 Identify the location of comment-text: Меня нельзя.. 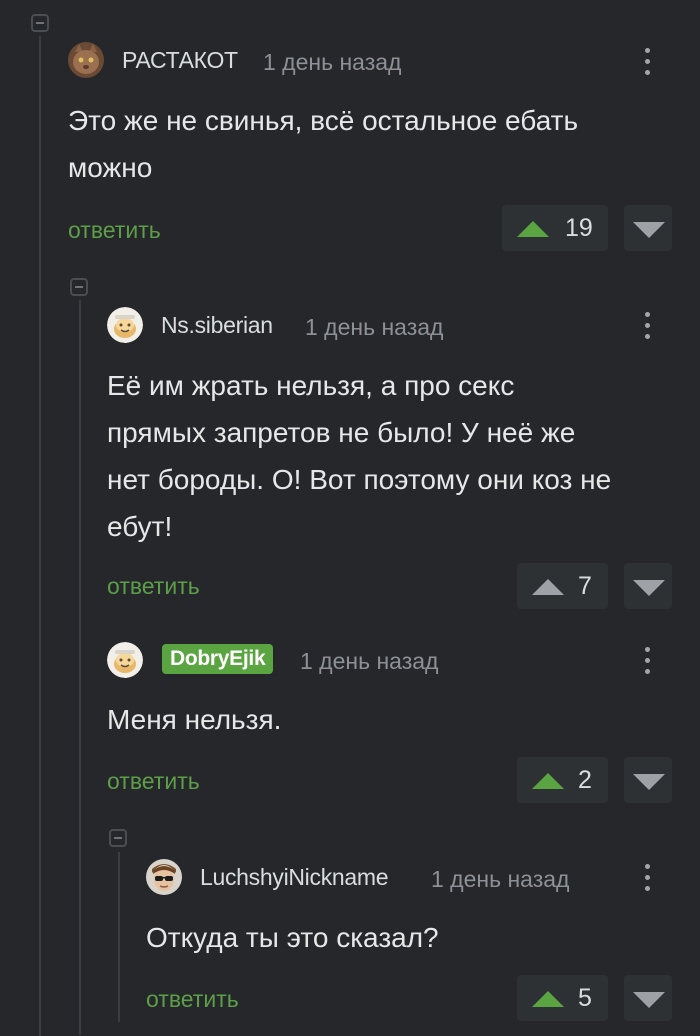
(194, 719).